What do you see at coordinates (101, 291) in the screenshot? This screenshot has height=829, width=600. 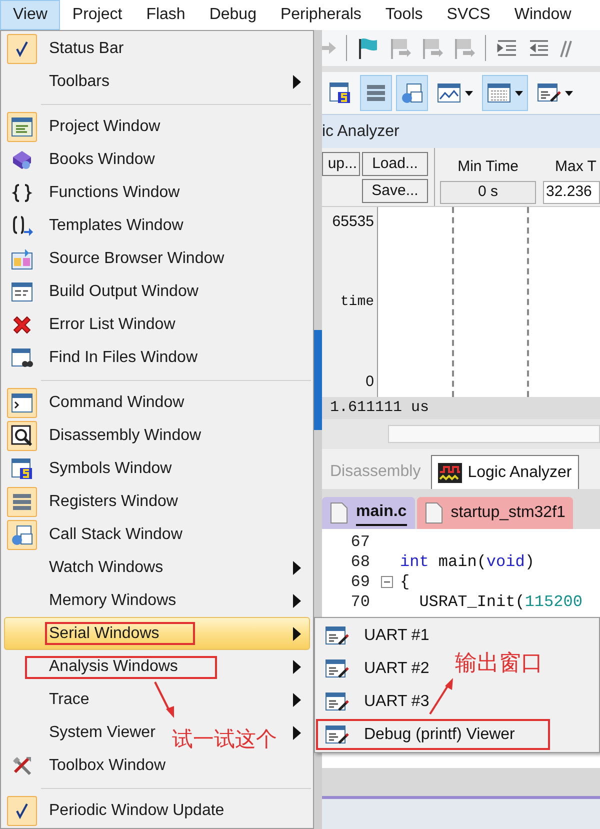 I see `menu-item: Build Output Window` at bounding box center [101, 291].